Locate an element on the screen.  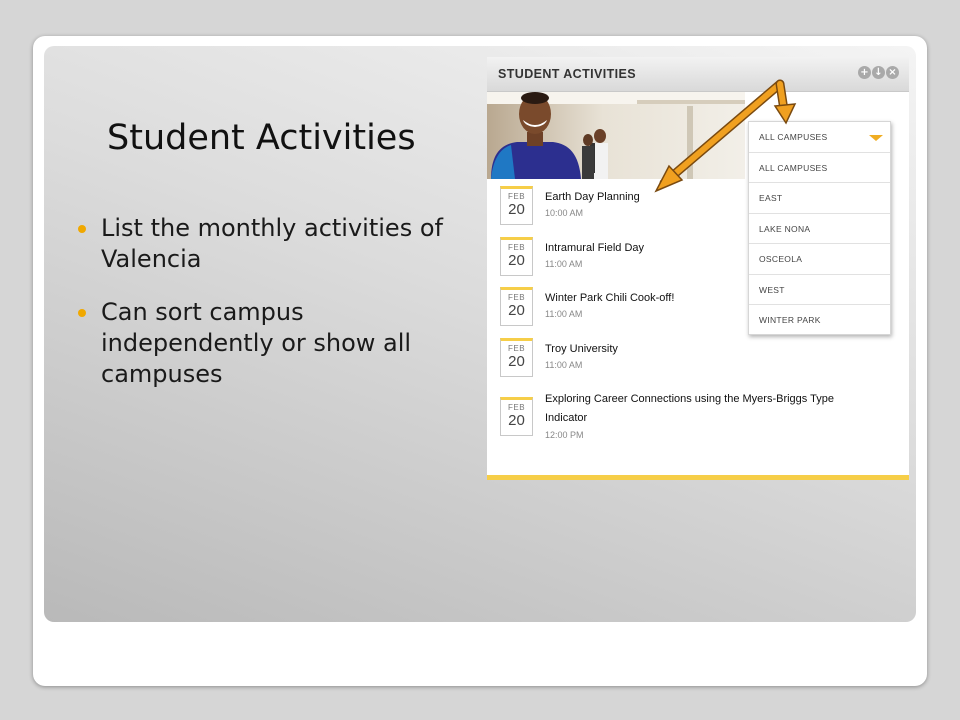
campus-option: OSCEOLA is located at coordinates (819, 259).